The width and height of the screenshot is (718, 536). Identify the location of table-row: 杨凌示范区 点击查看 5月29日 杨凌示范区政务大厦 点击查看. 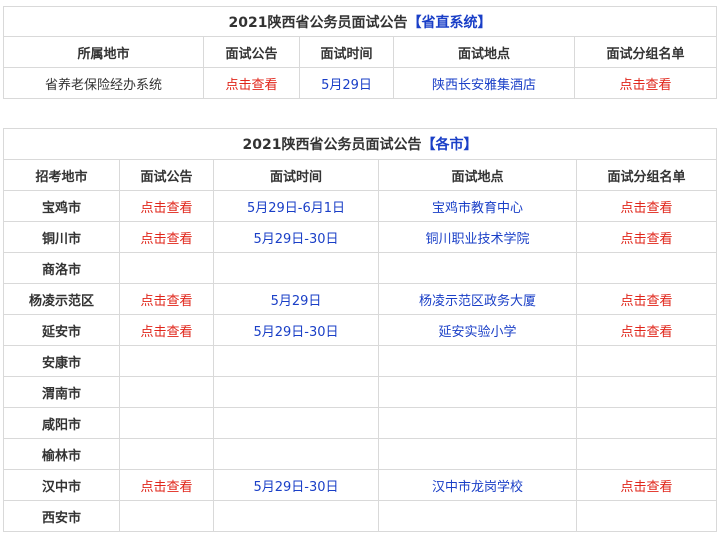
(360, 299).